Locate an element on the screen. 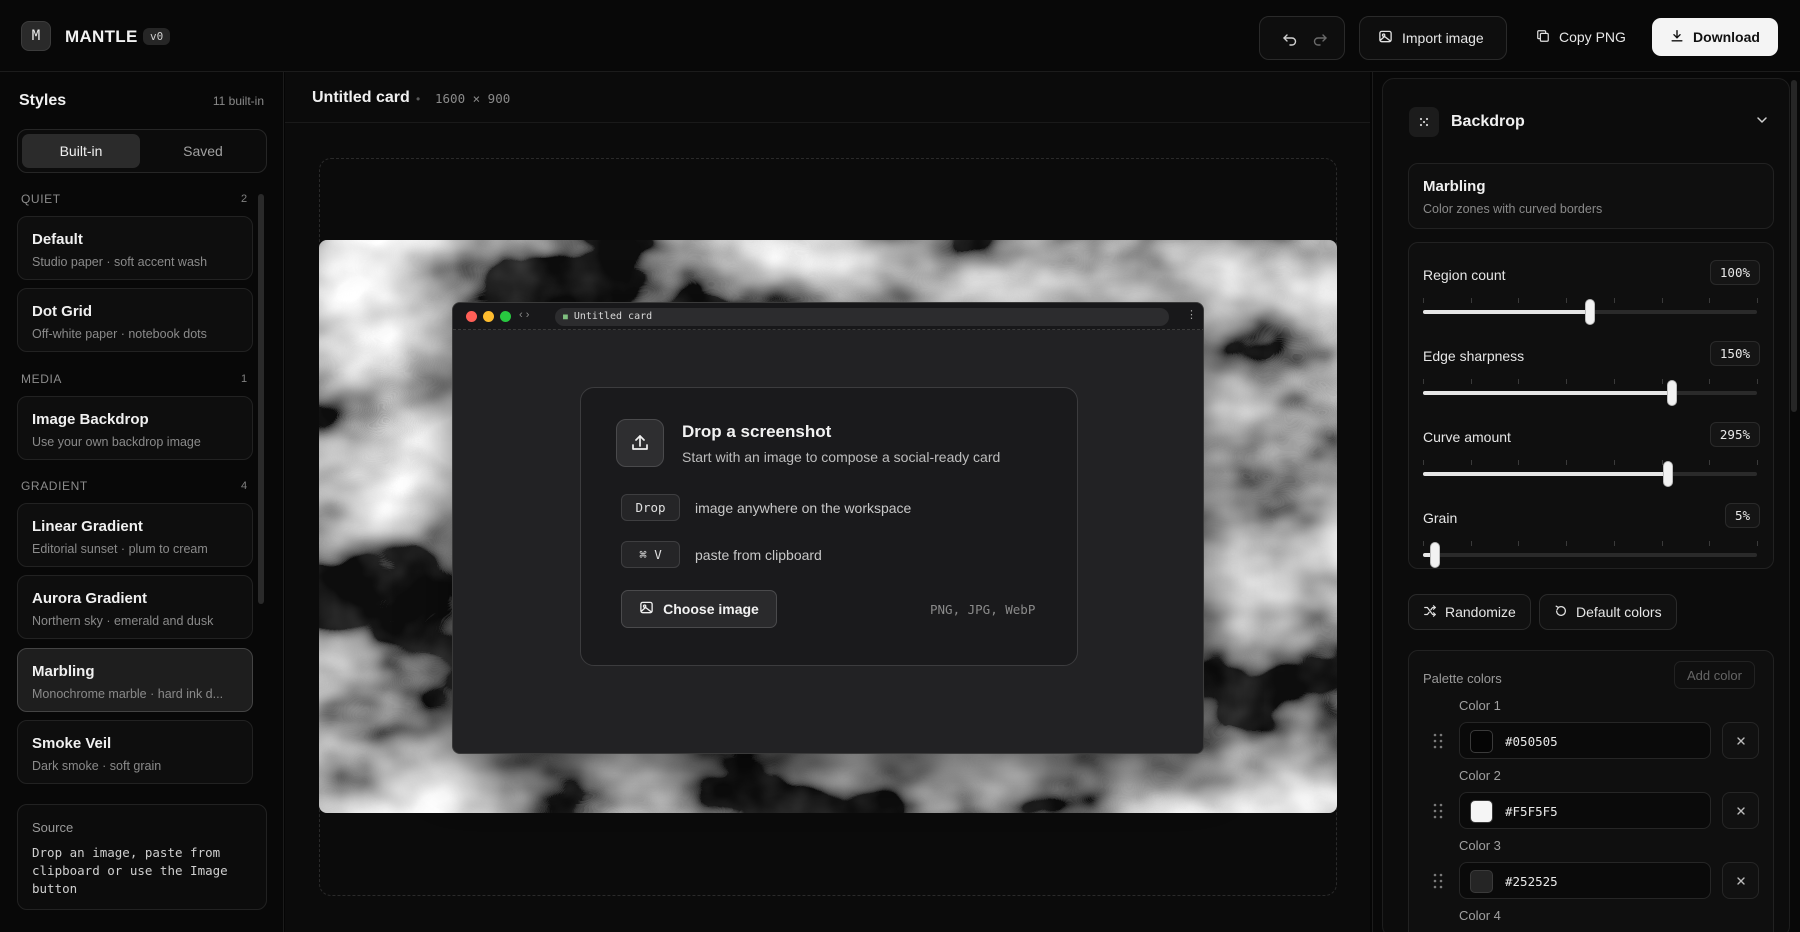 The width and height of the screenshot is (1800, 932). style-card-default: Default Studio paper · soft accent wash is located at coordinates (135, 248).